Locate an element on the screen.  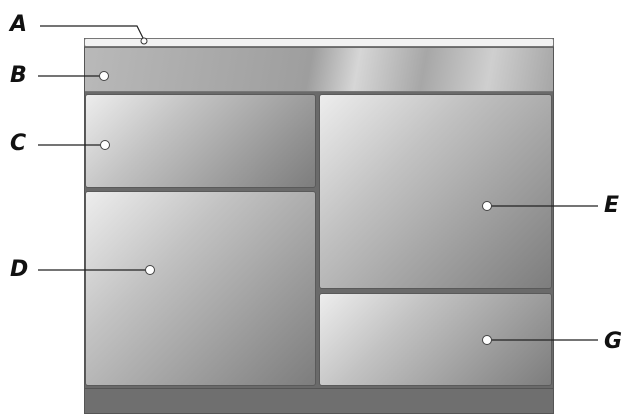
label-c: C is located at coordinates (18, 143).